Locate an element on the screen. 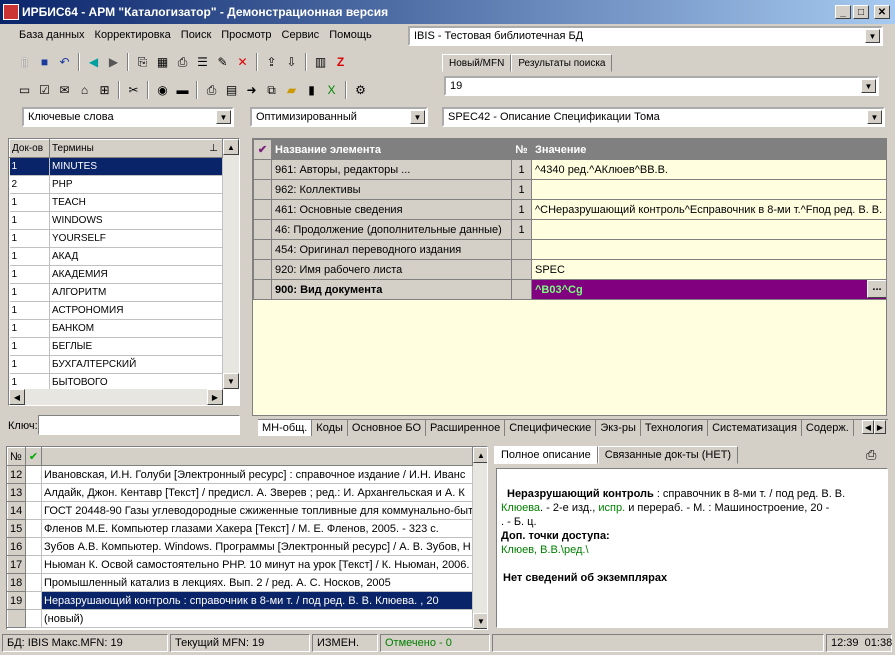 The height and width of the screenshot is (655, 895). tag-icon: ⌂ is located at coordinates (84, 90).